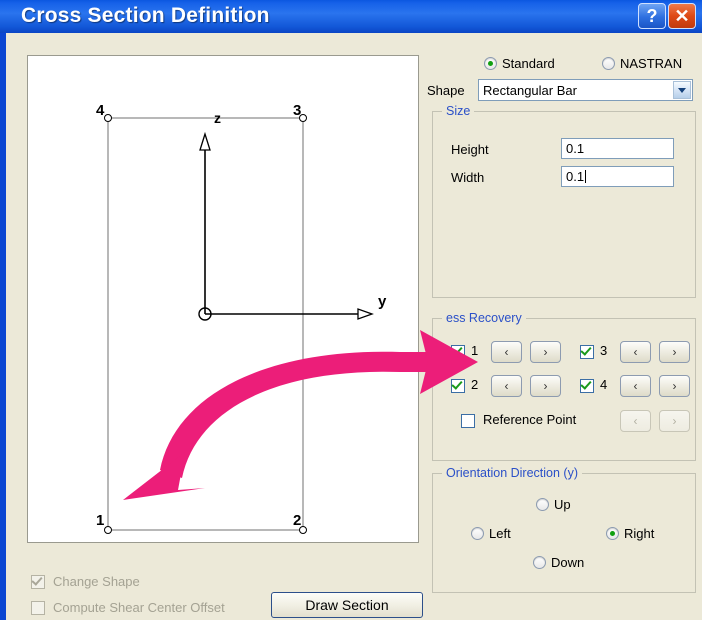  What do you see at coordinates (682, 16) in the screenshot?
I see `close-button: ✕` at bounding box center [682, 16].